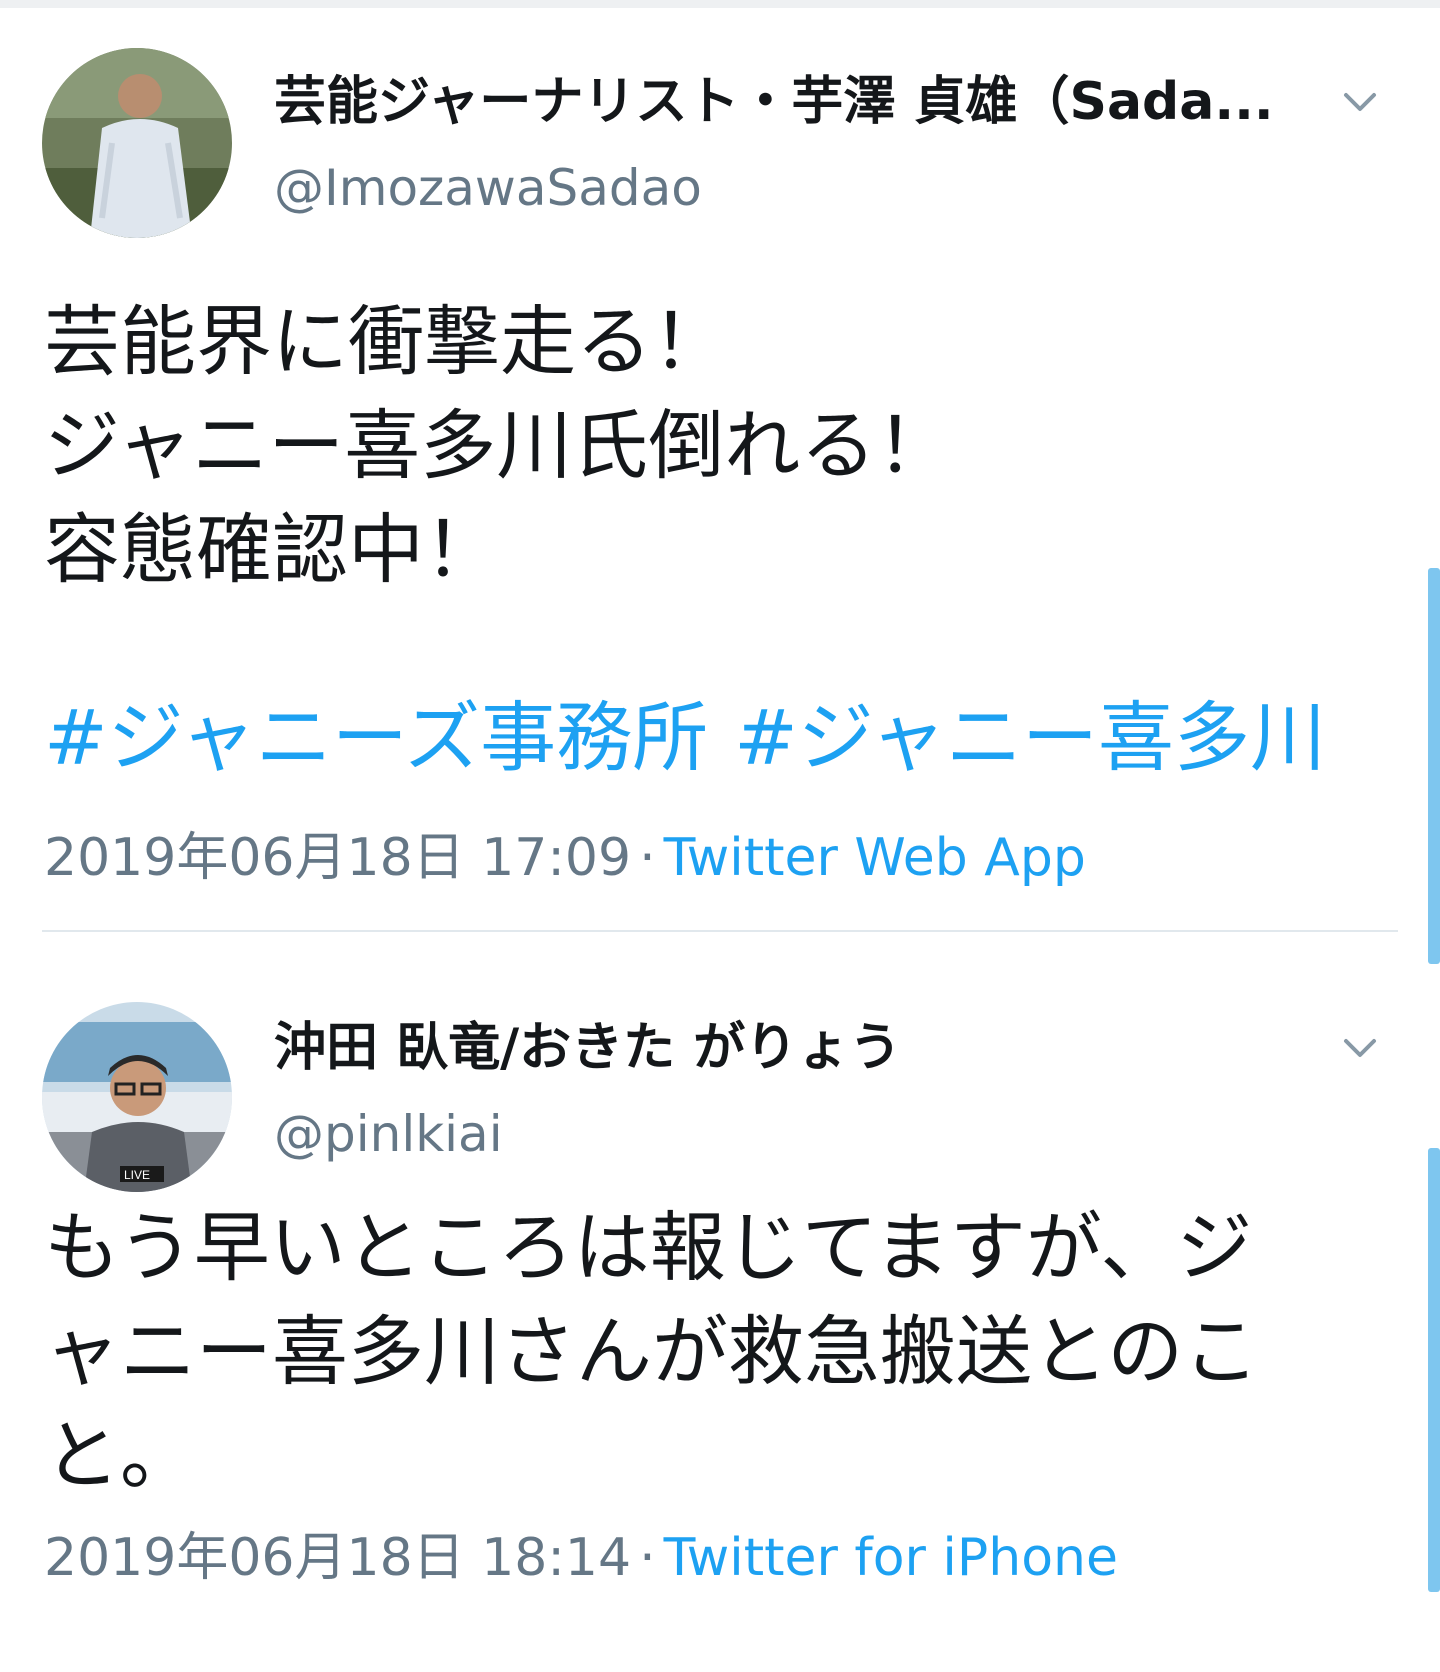 Image resolution: width=1440 pixels, height=1672 pixels. I want to click on user-handle: @ImozawaSadao, so click(488, 188).